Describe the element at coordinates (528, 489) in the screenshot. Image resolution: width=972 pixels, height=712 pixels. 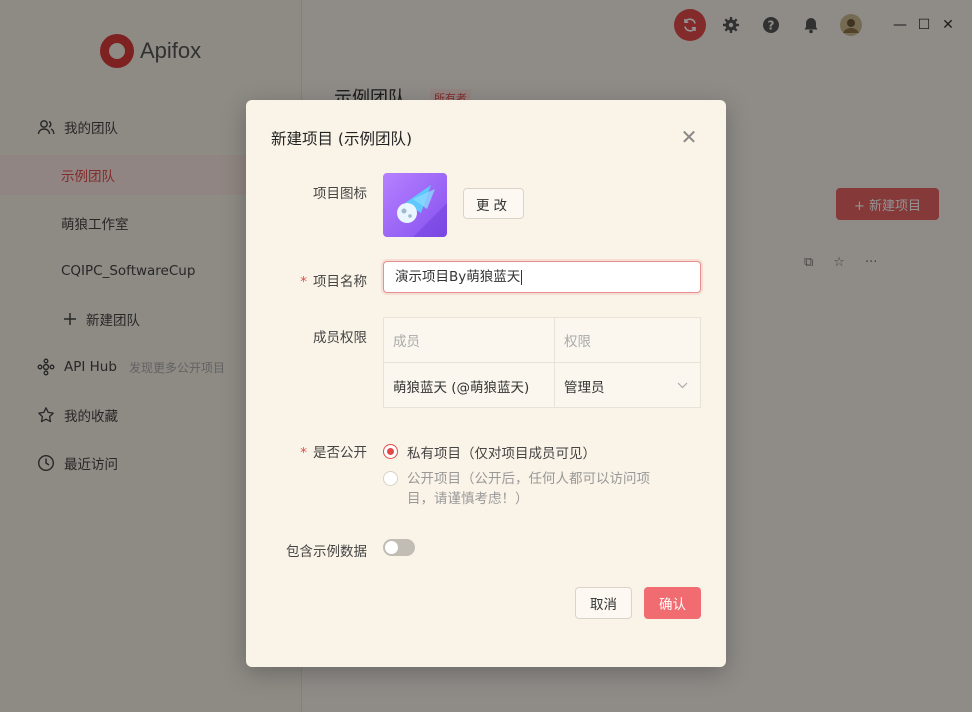
I see `radio-label: 公开项目（公开后，任何人都可以访问项目，请谨慎考虑！）` at that location.